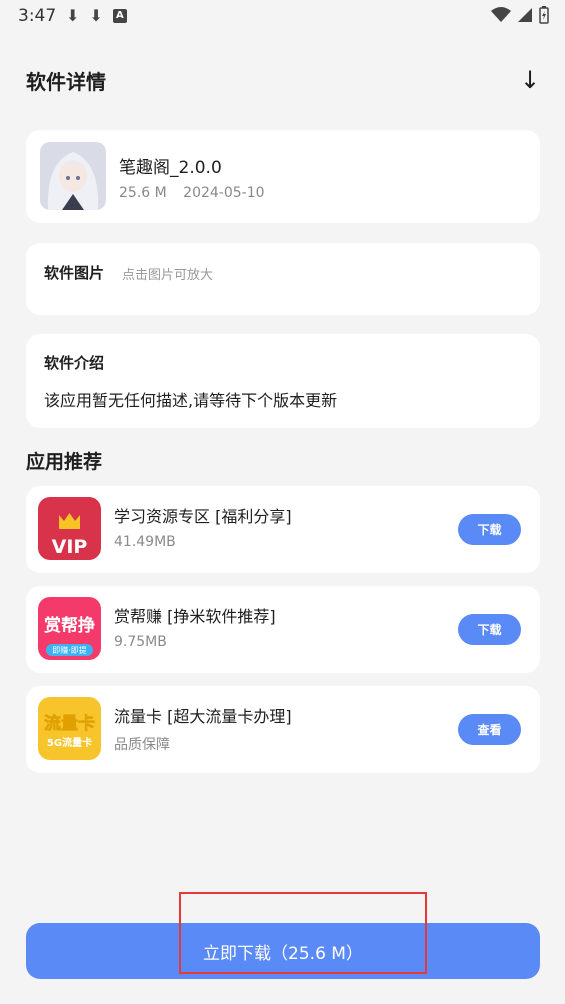 This screenshot has height=1004, width=565. What do you see at coordinates (145, 542) in the screenshot?
I see `recommend-item-size: 41.49MB` at bounding box center [145, 542].